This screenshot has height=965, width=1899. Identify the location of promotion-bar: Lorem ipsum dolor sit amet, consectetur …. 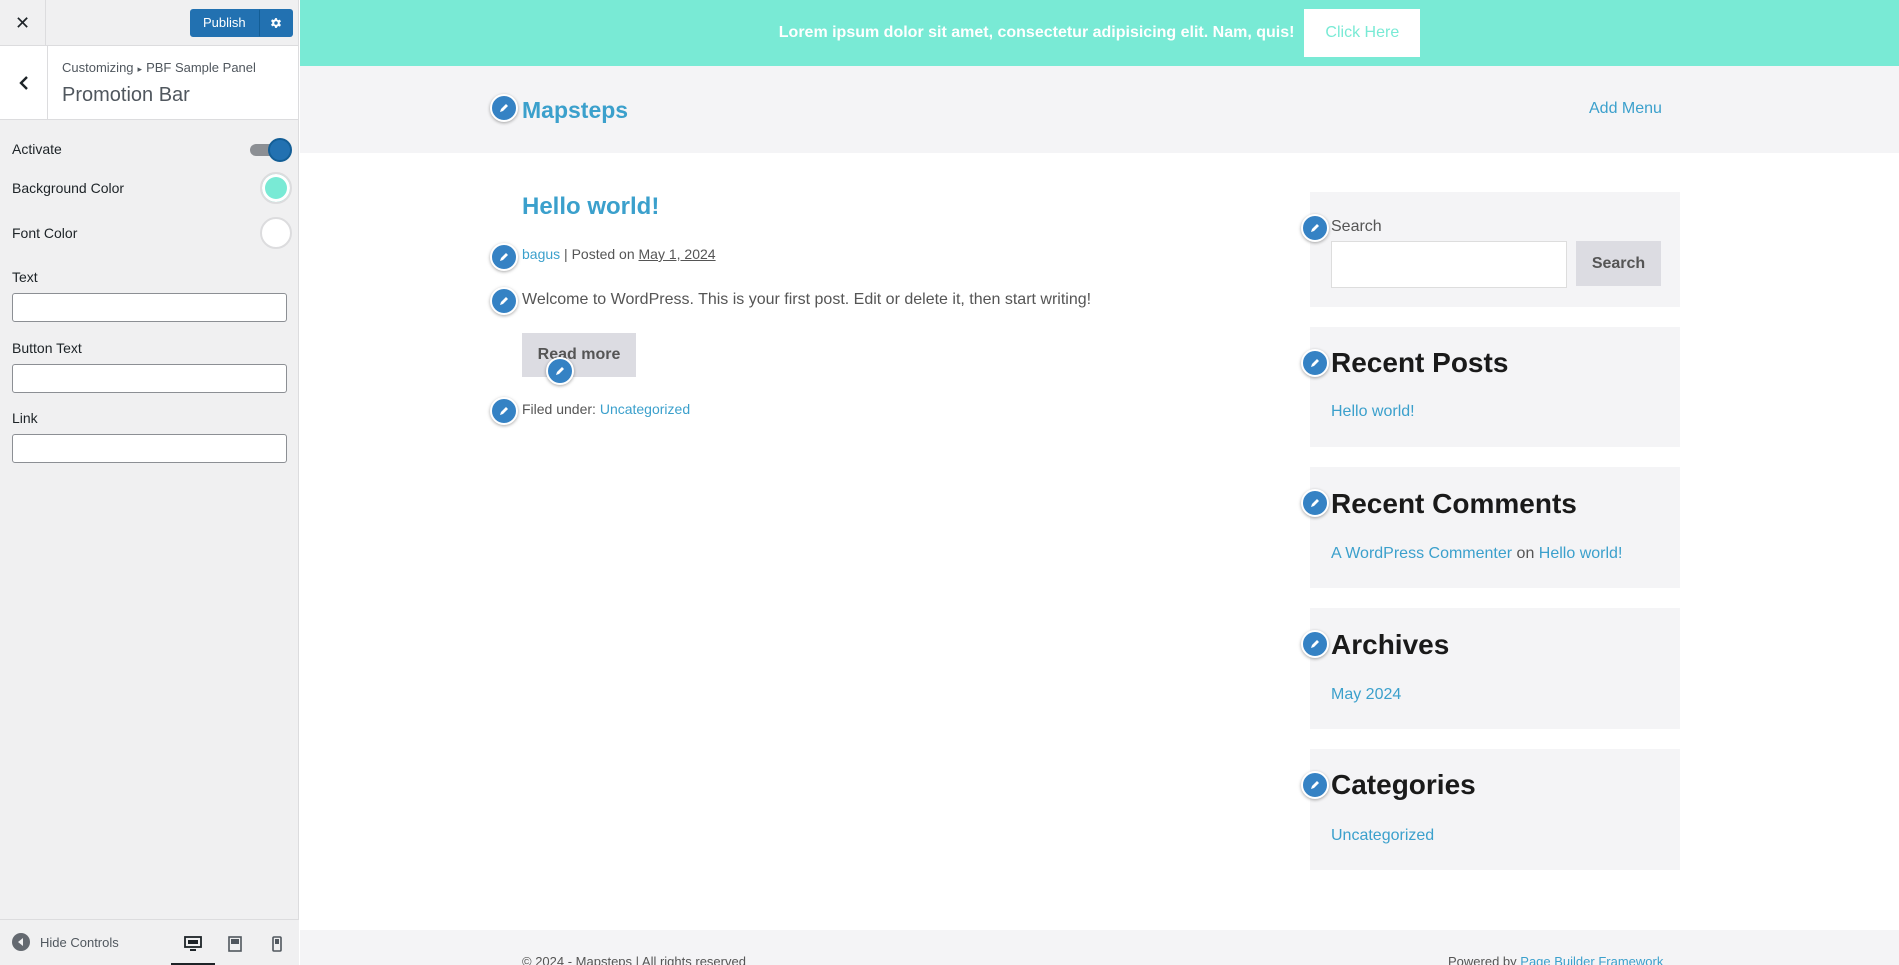
(1099, 33).